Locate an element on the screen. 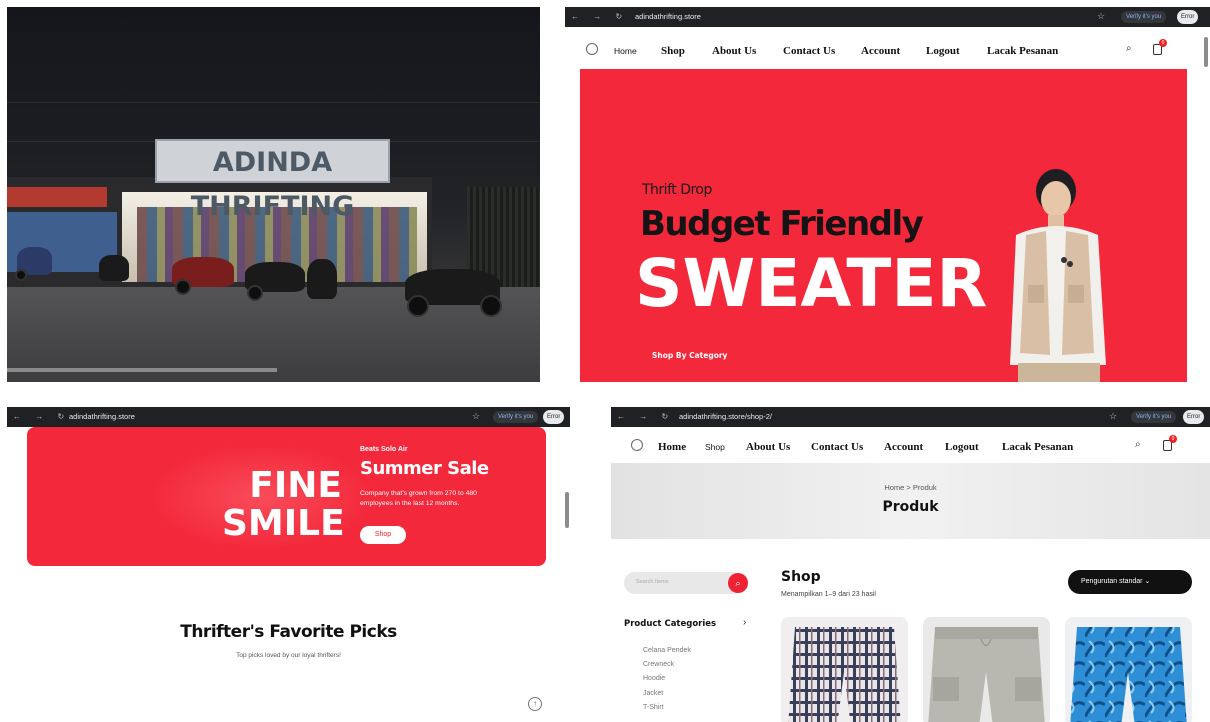  blue-shorts-image is located at coordinates (1128, 674).